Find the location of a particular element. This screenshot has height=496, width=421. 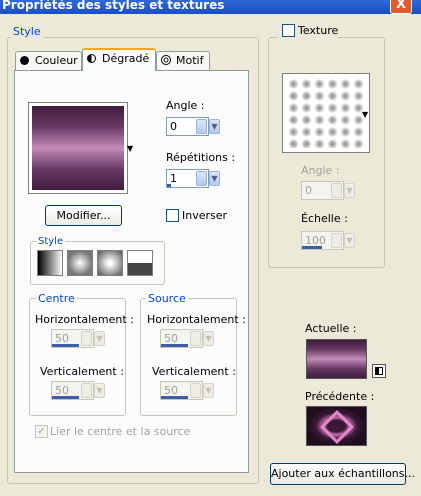

texture-swatch is located at coordinates (326, 113).